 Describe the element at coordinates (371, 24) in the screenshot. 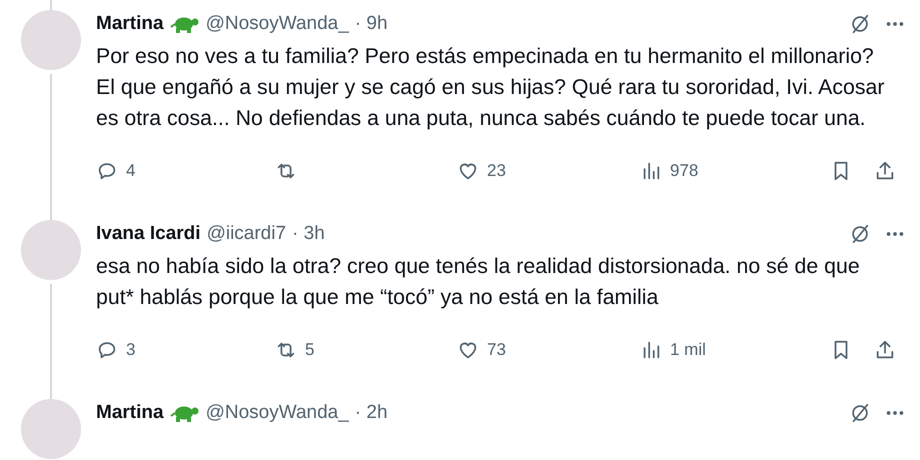

I see `timestamp: · 9h` at that location.